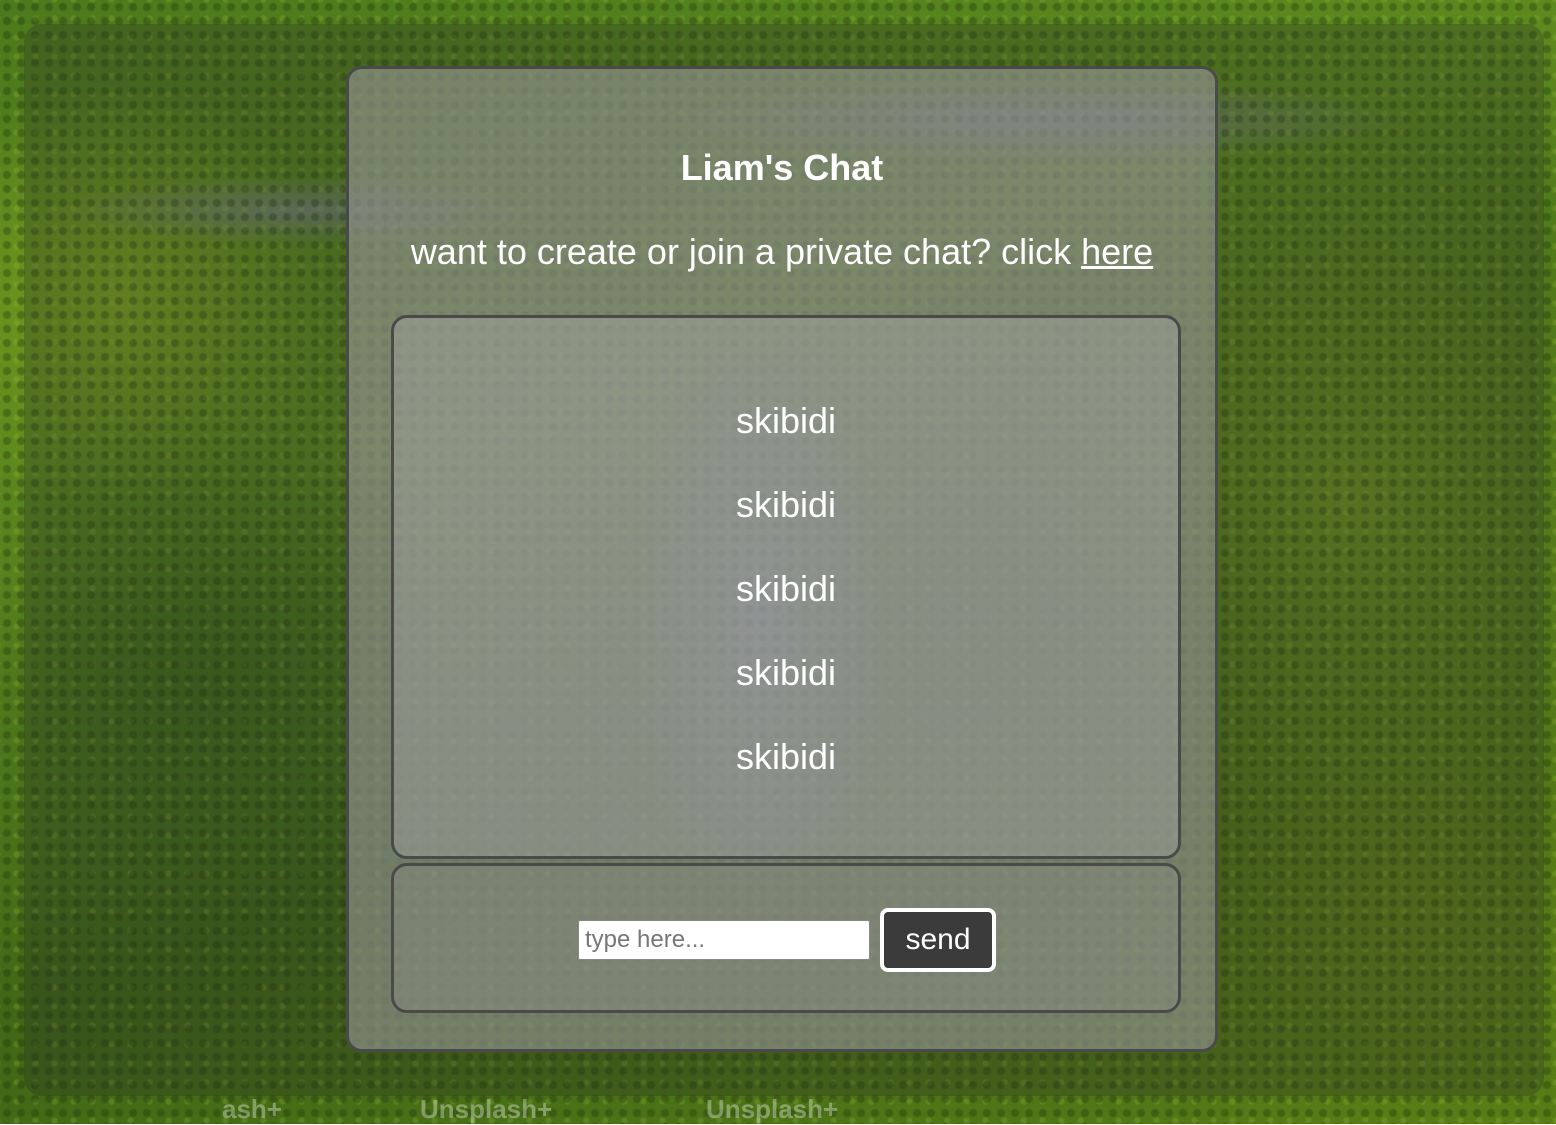 The image size is (1556, 1125). I want to click on background-watermark: ash+ Unsplash+ Unsplash+, so click(778, 1109).